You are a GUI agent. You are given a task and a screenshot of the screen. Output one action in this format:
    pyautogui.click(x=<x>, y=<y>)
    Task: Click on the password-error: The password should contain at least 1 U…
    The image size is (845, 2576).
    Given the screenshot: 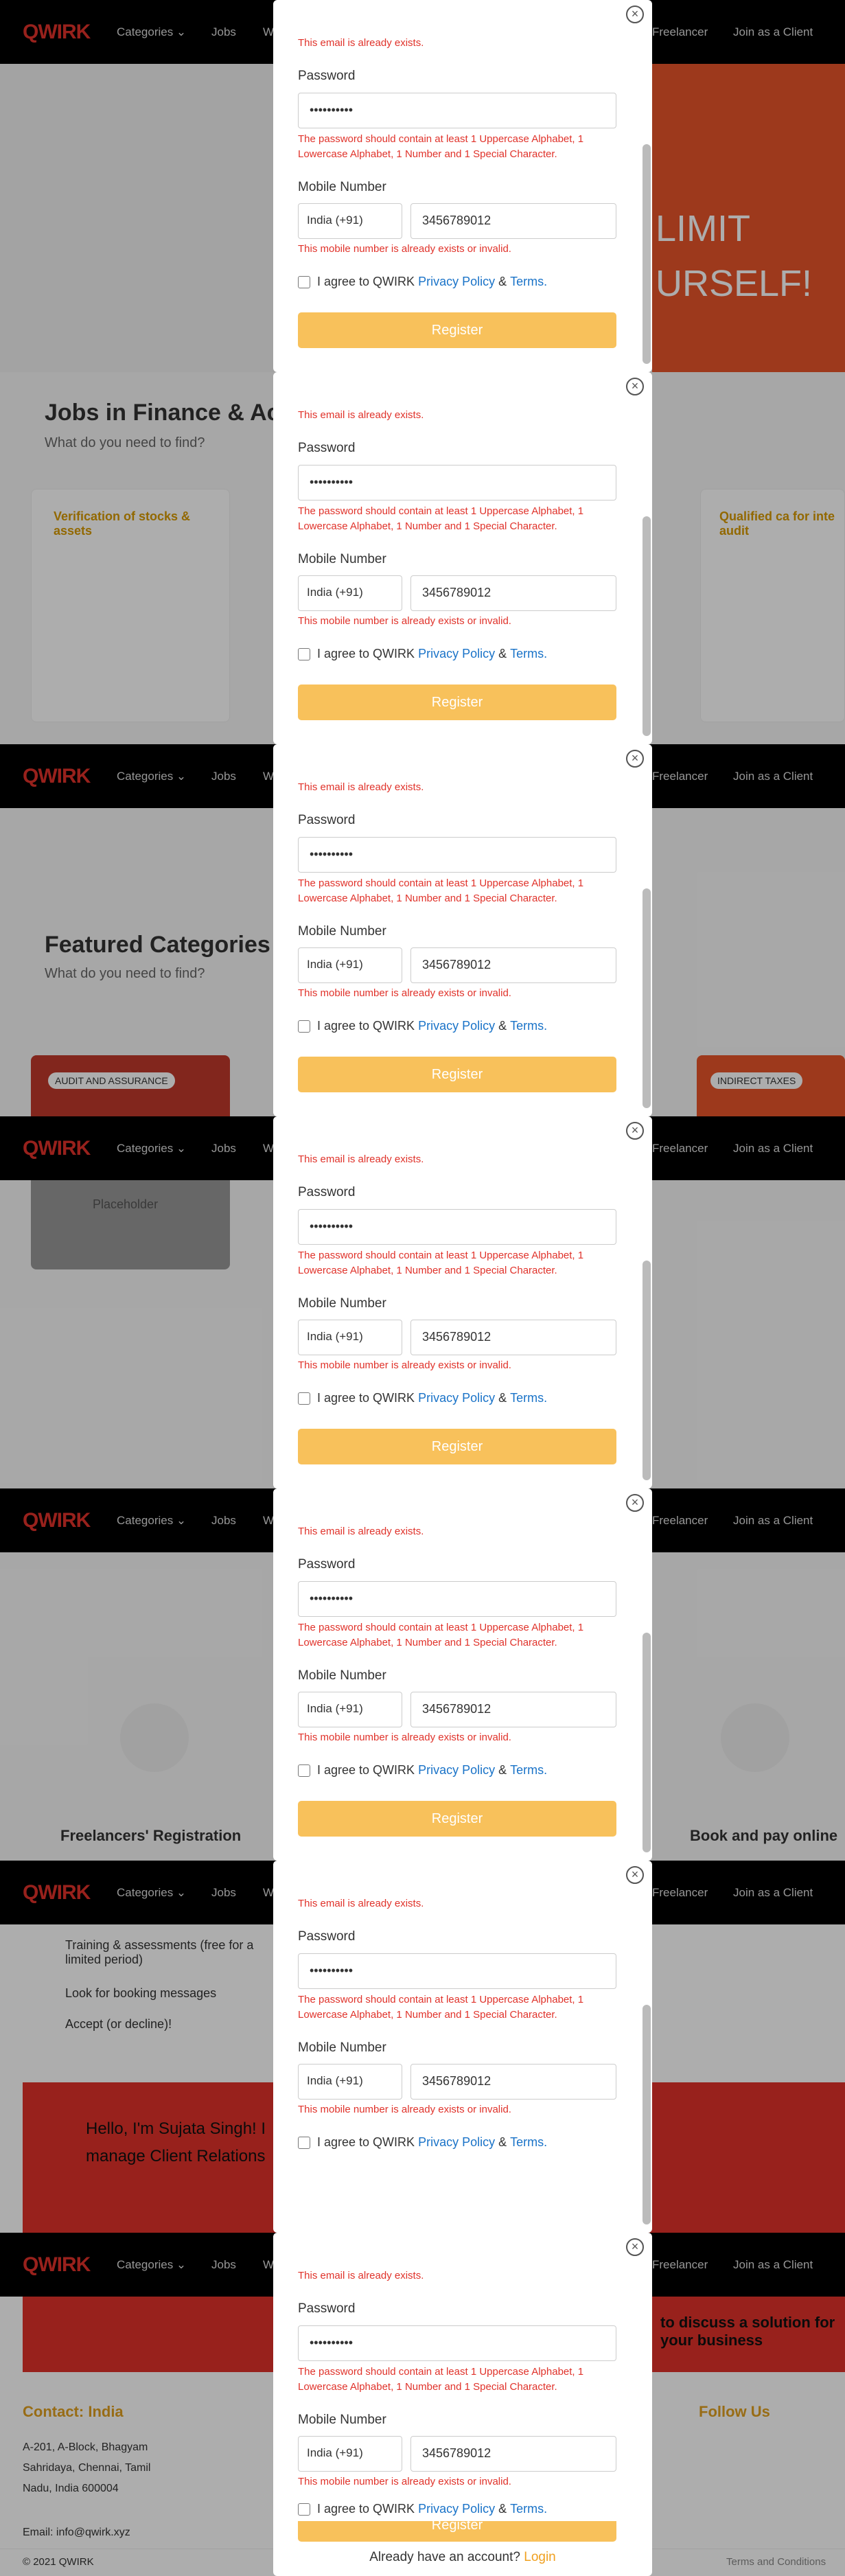 What is the action you would take?
    pyautogui.click(x=441, y=146)
    